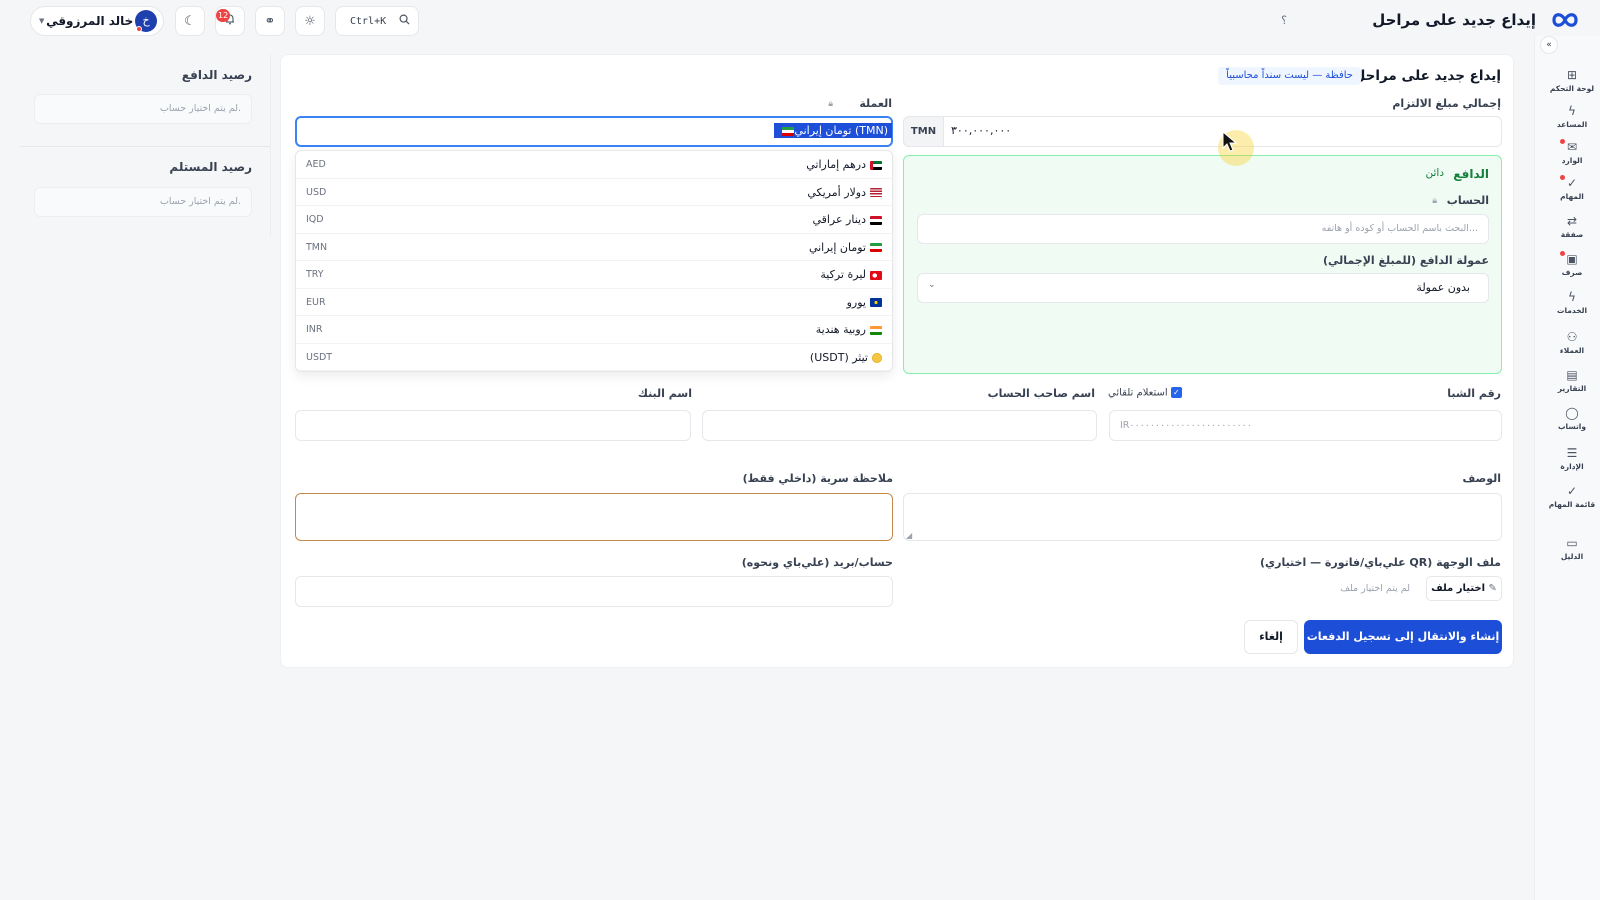 The height and width of the screenshot is (900, 1600). I want to click on sidebar-item-10: ☰ الإدارة, so click(1572, 458).